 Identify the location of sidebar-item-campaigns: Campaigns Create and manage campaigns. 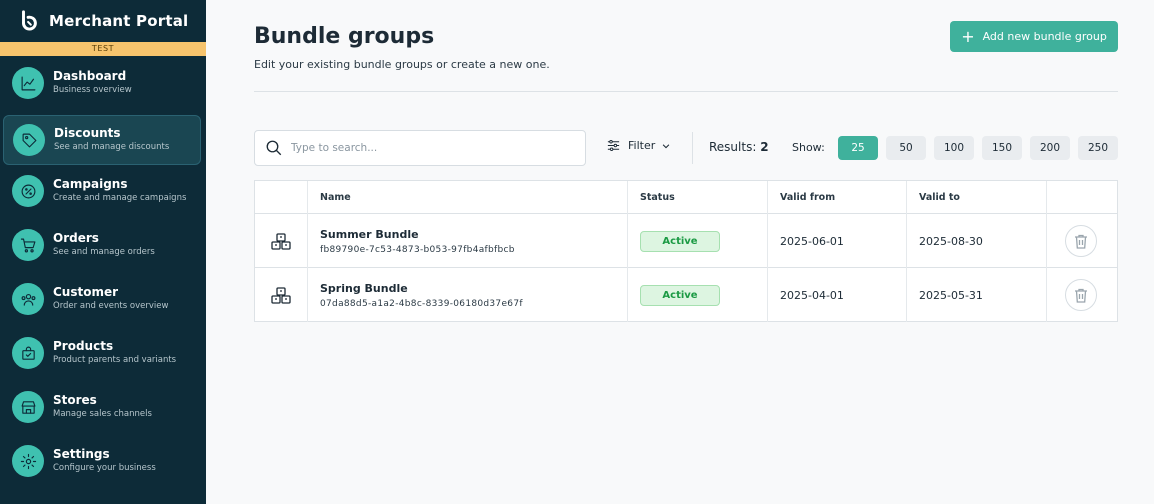
(102, 191).